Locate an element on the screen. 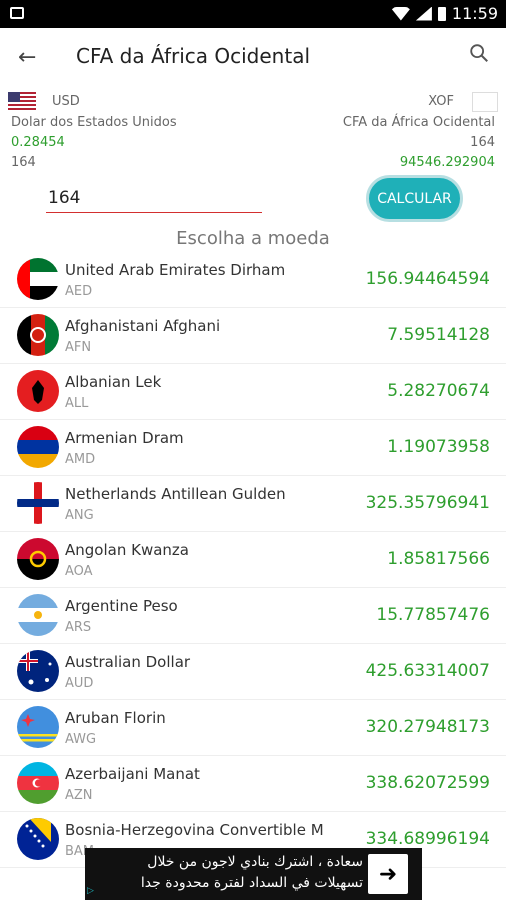  currency-name: United Arab Emirates Dirham is located at coordinates (175, 270).